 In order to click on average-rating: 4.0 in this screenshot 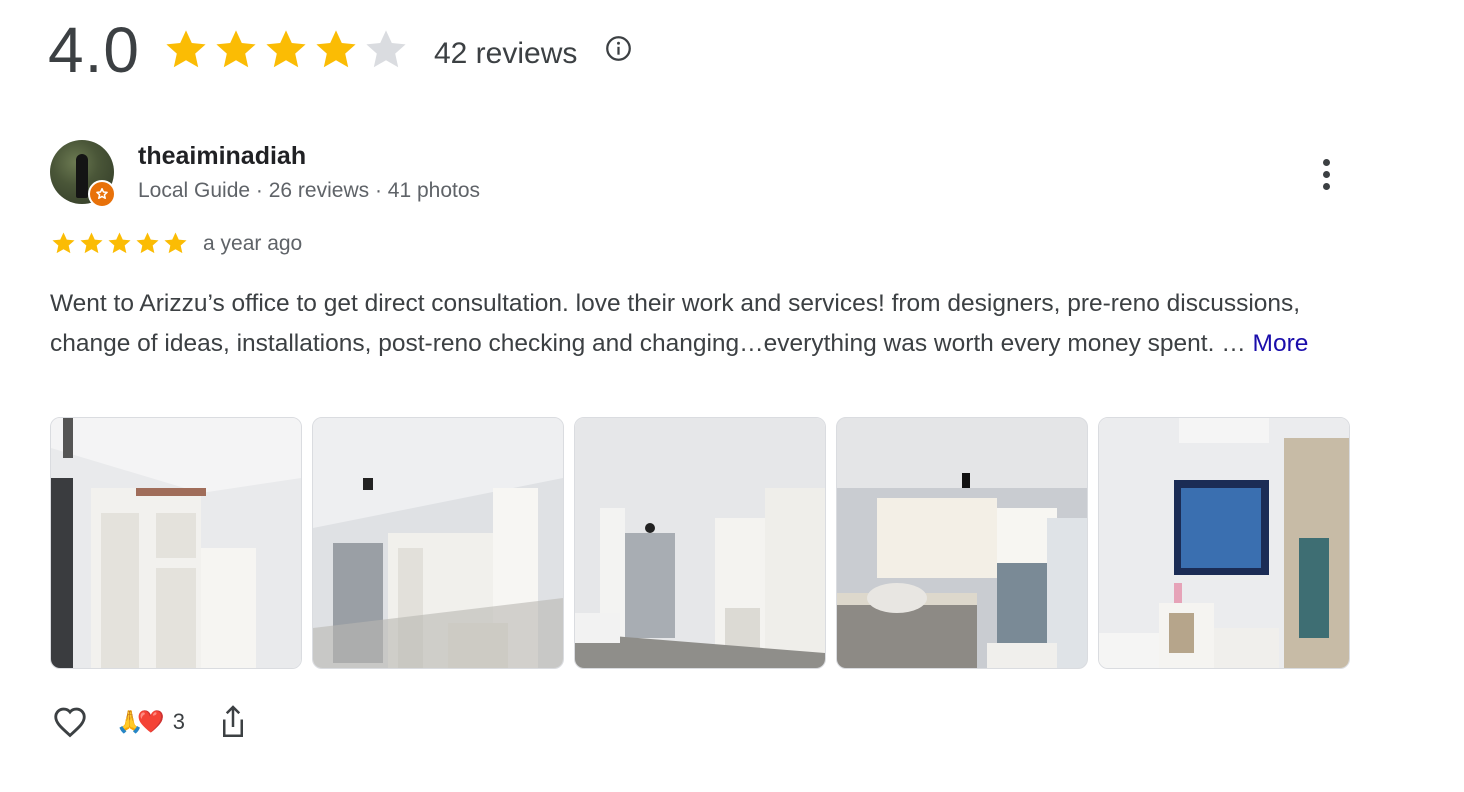, I will do `click(94, 50)`.